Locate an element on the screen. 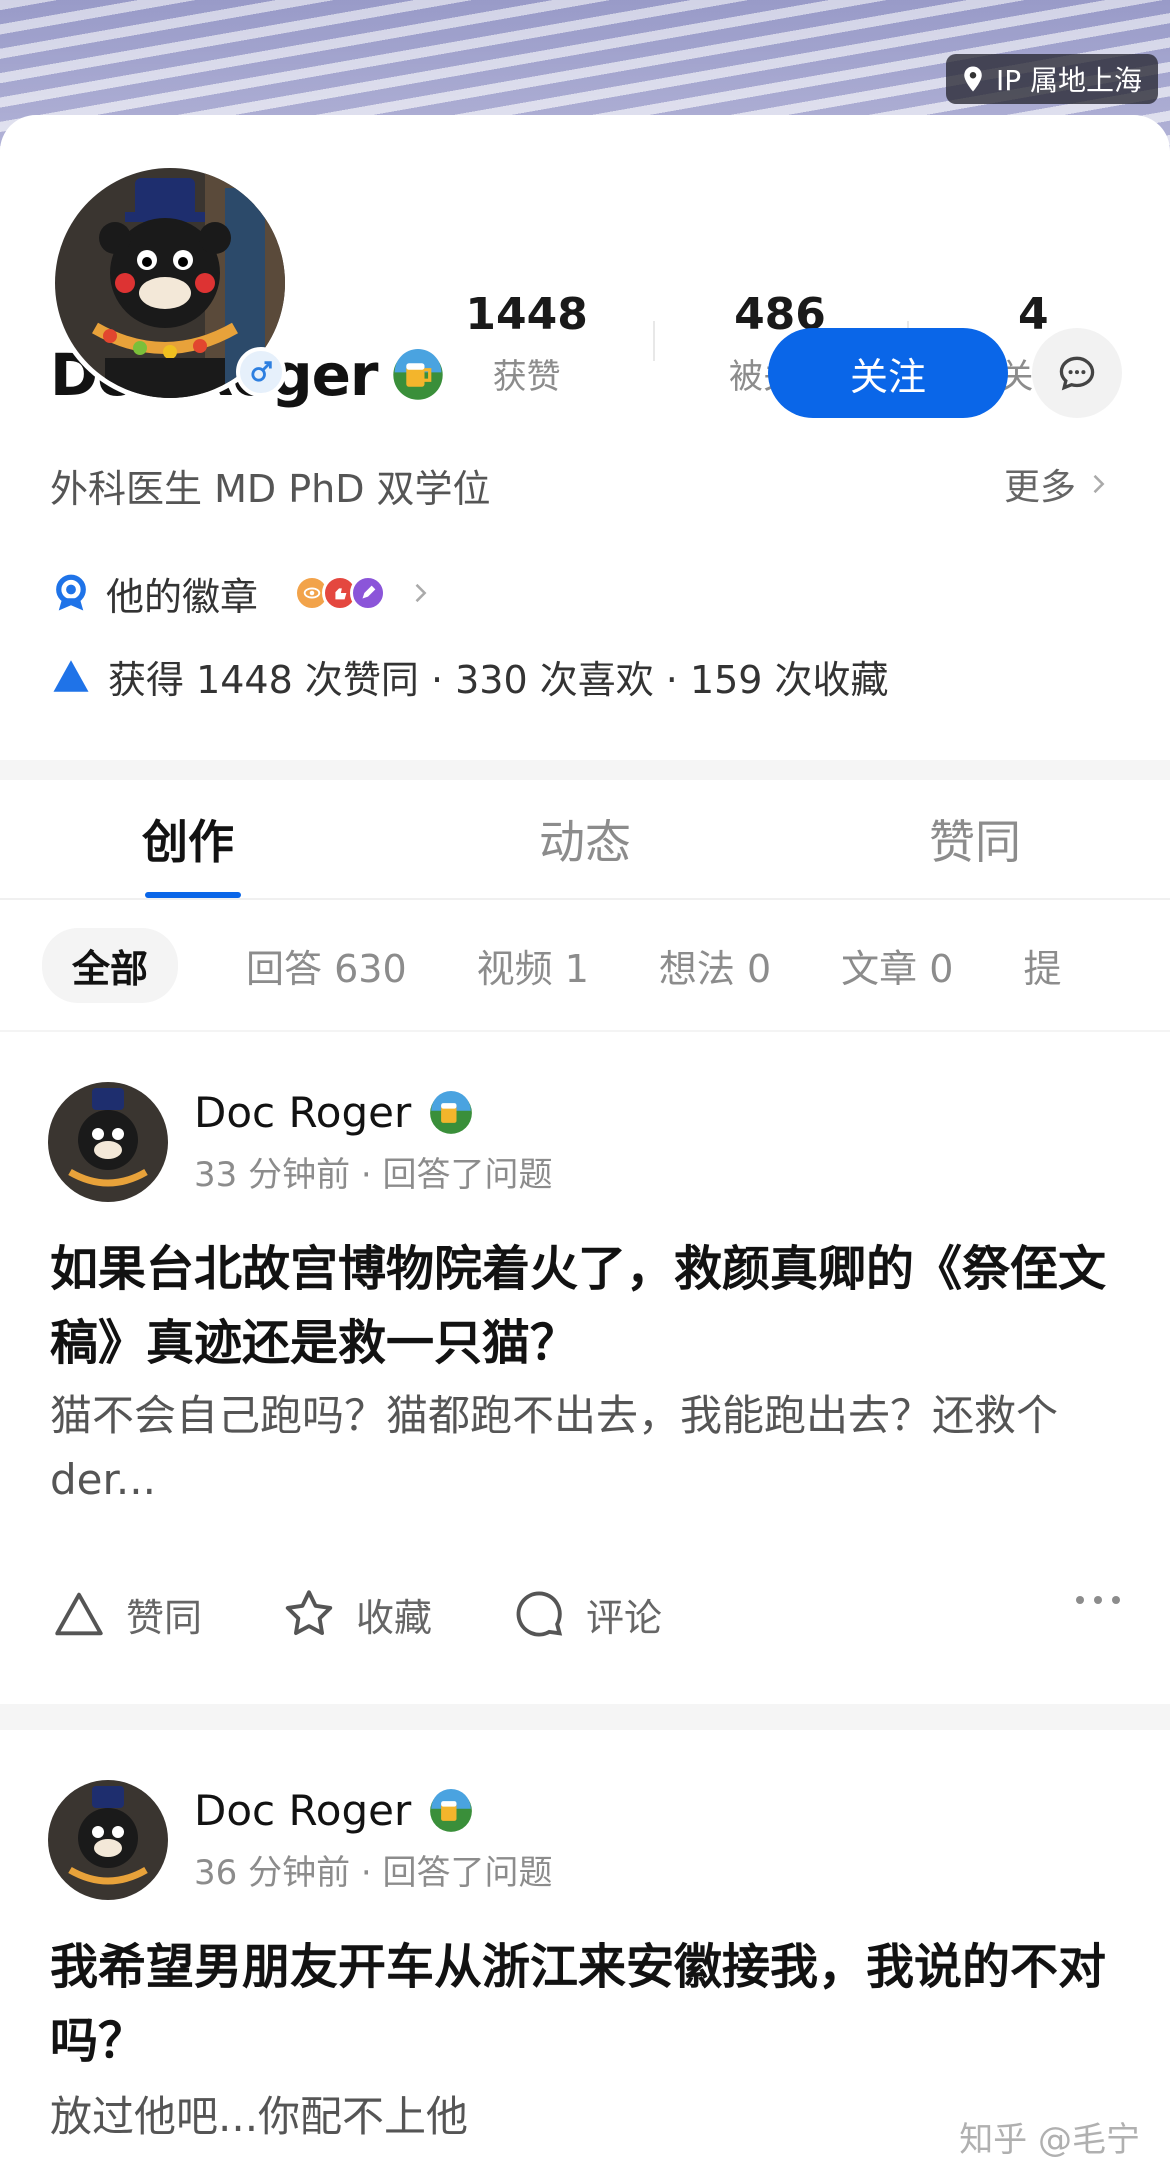  more-link: 更多 is located at coordinates (1058, 484).